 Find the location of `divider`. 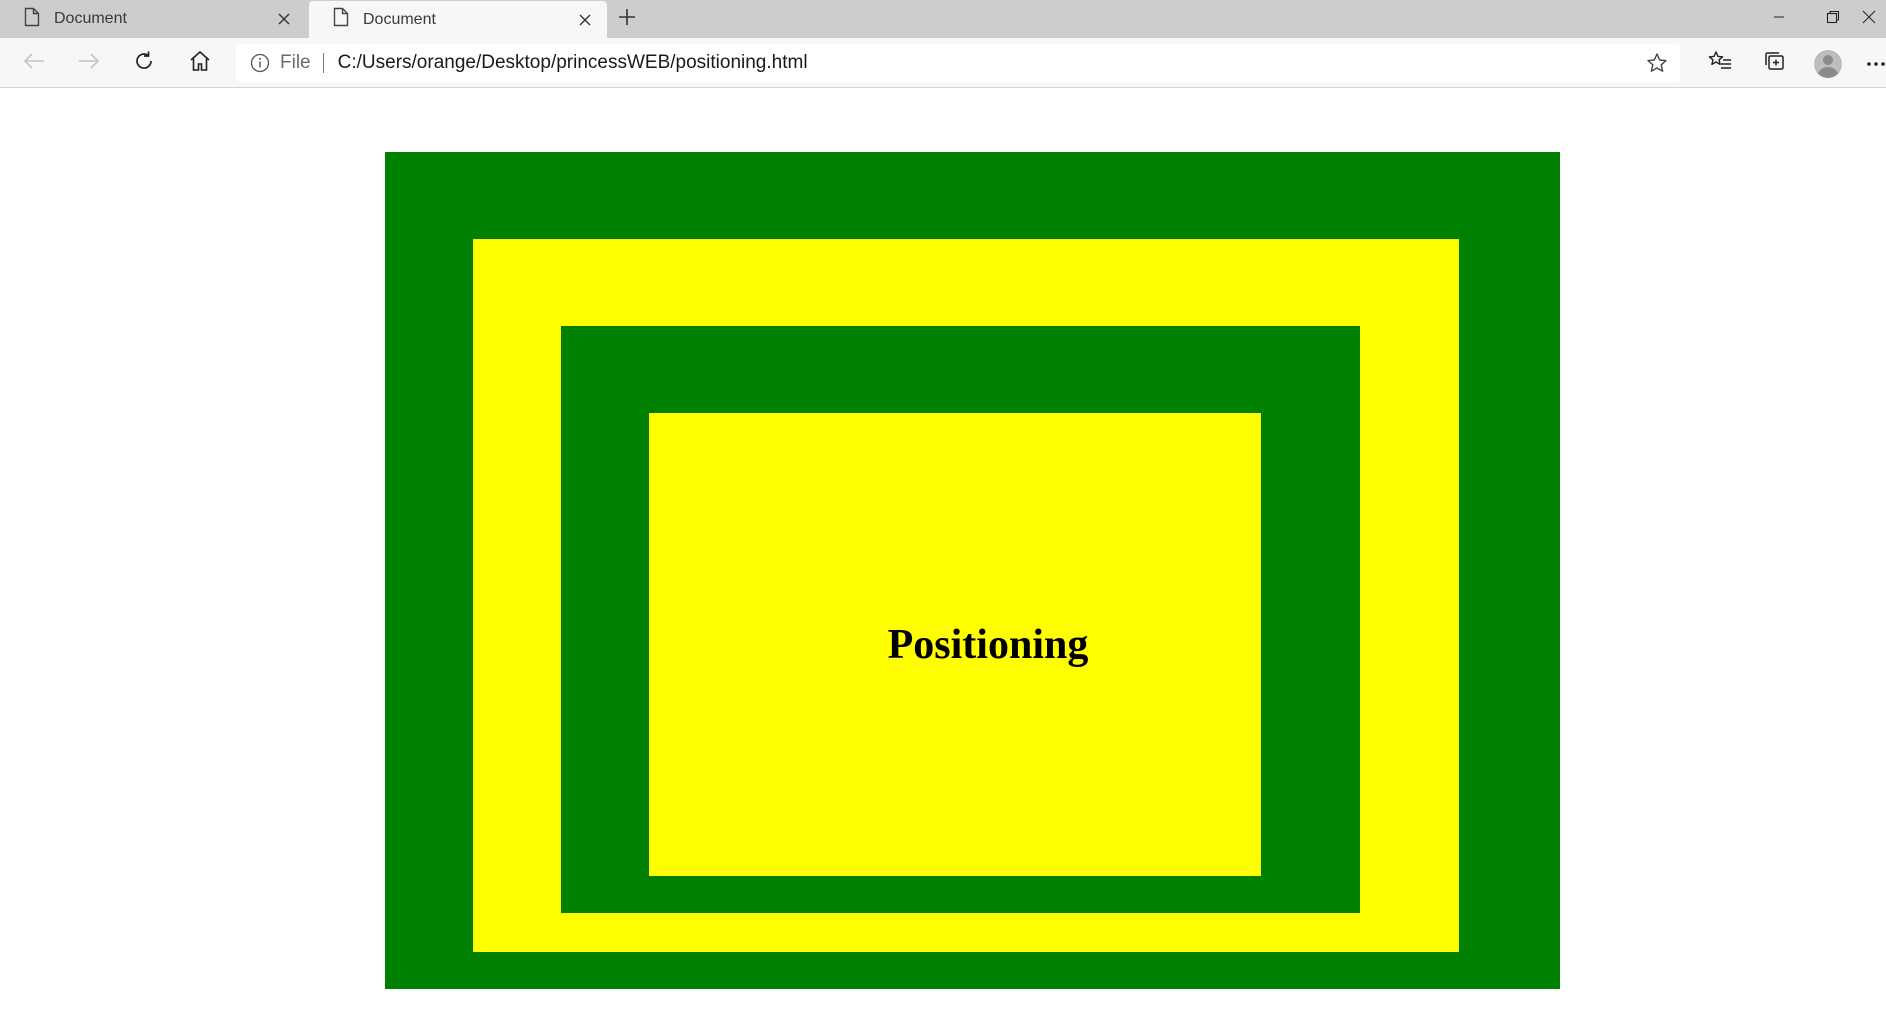

divider is located at coordinates (323, 63).